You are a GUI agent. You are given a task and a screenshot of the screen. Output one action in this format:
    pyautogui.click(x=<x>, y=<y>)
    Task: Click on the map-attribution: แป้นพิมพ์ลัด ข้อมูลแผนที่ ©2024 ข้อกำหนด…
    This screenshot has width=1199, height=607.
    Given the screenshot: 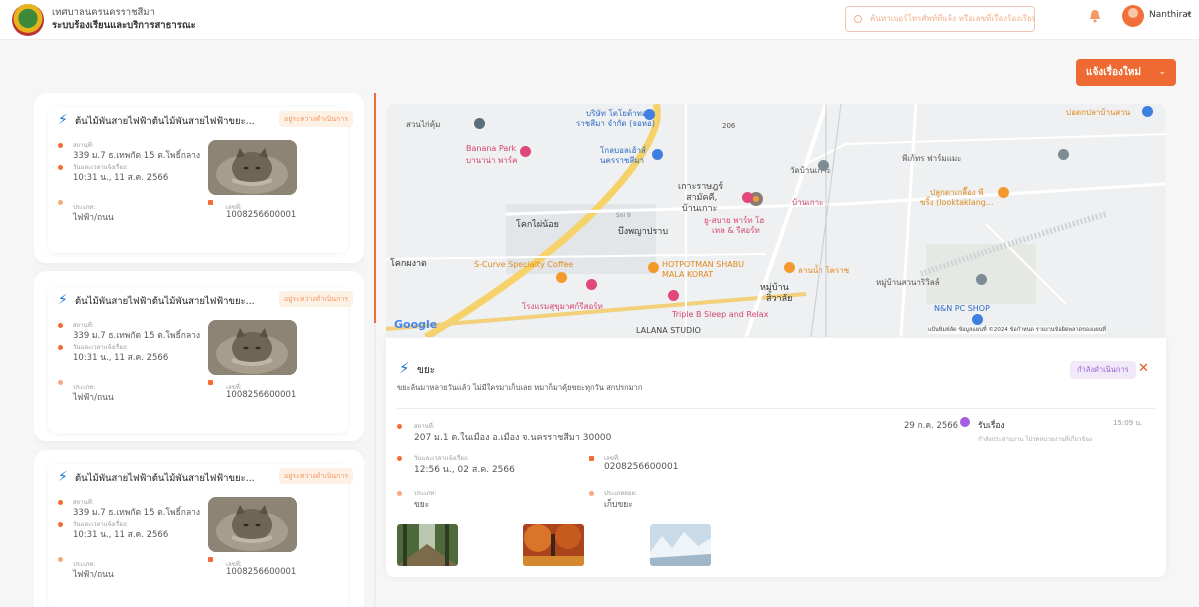 What is the action you would take?
    pyautogui.click(x=1017, y=330)
    